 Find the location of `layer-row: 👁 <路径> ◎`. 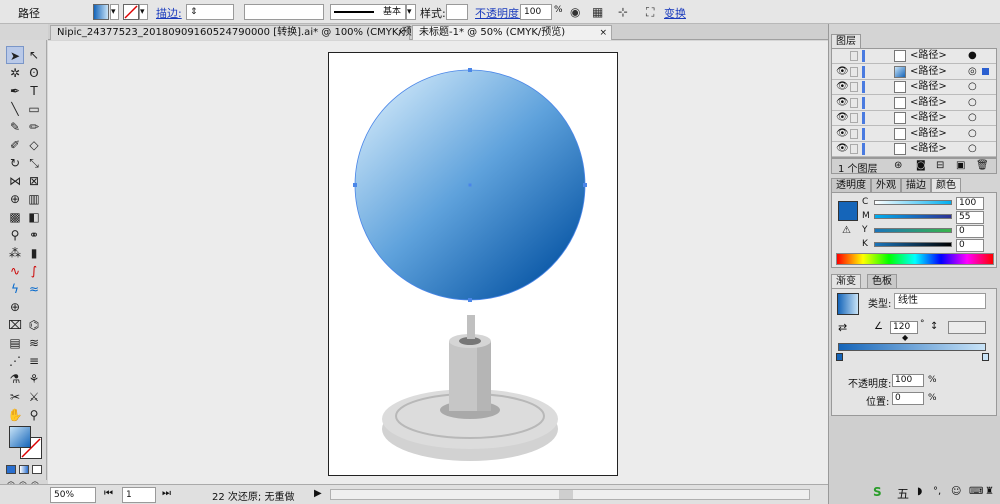

layer-row: 👁 <路径> ◎ is located at coordinates (914, 72).